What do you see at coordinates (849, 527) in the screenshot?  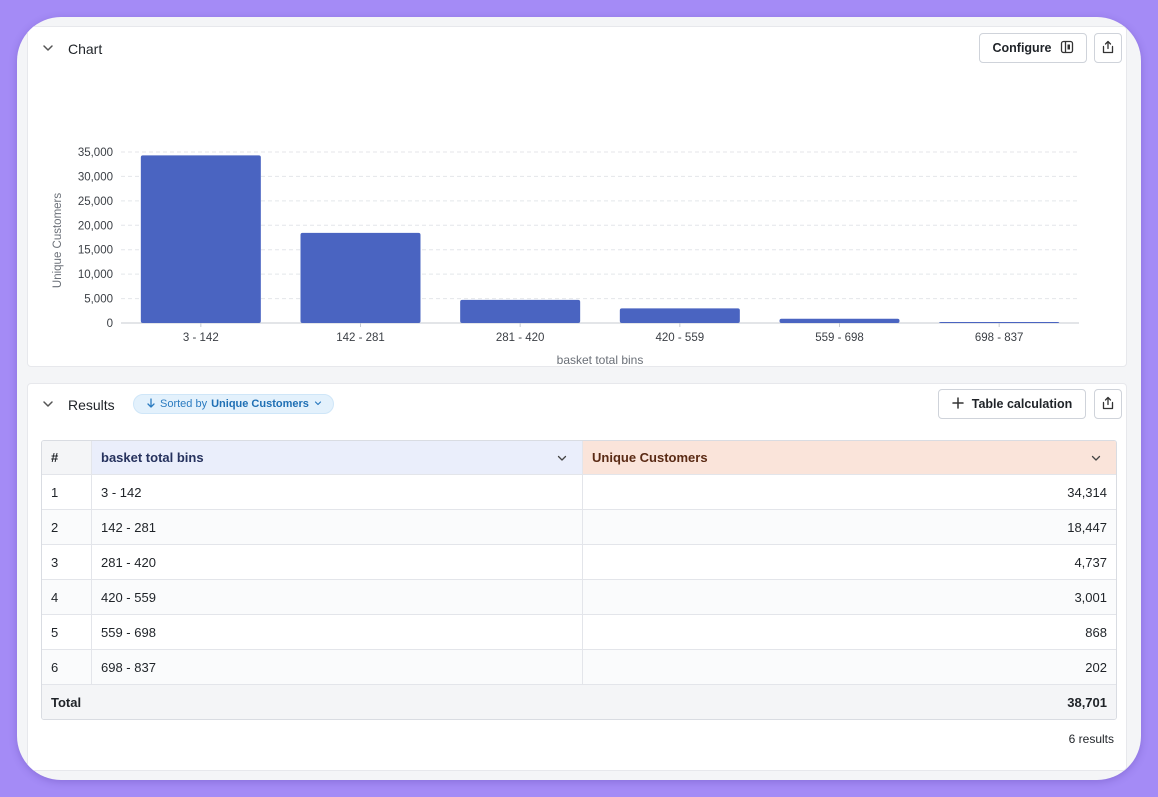 I see `value-cell: 18,447` at bounding box center [849, 527].